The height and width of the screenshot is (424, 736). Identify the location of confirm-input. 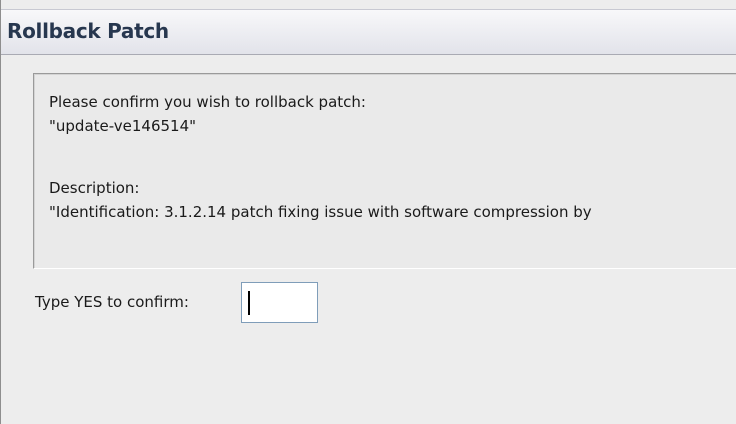
(279, 302).